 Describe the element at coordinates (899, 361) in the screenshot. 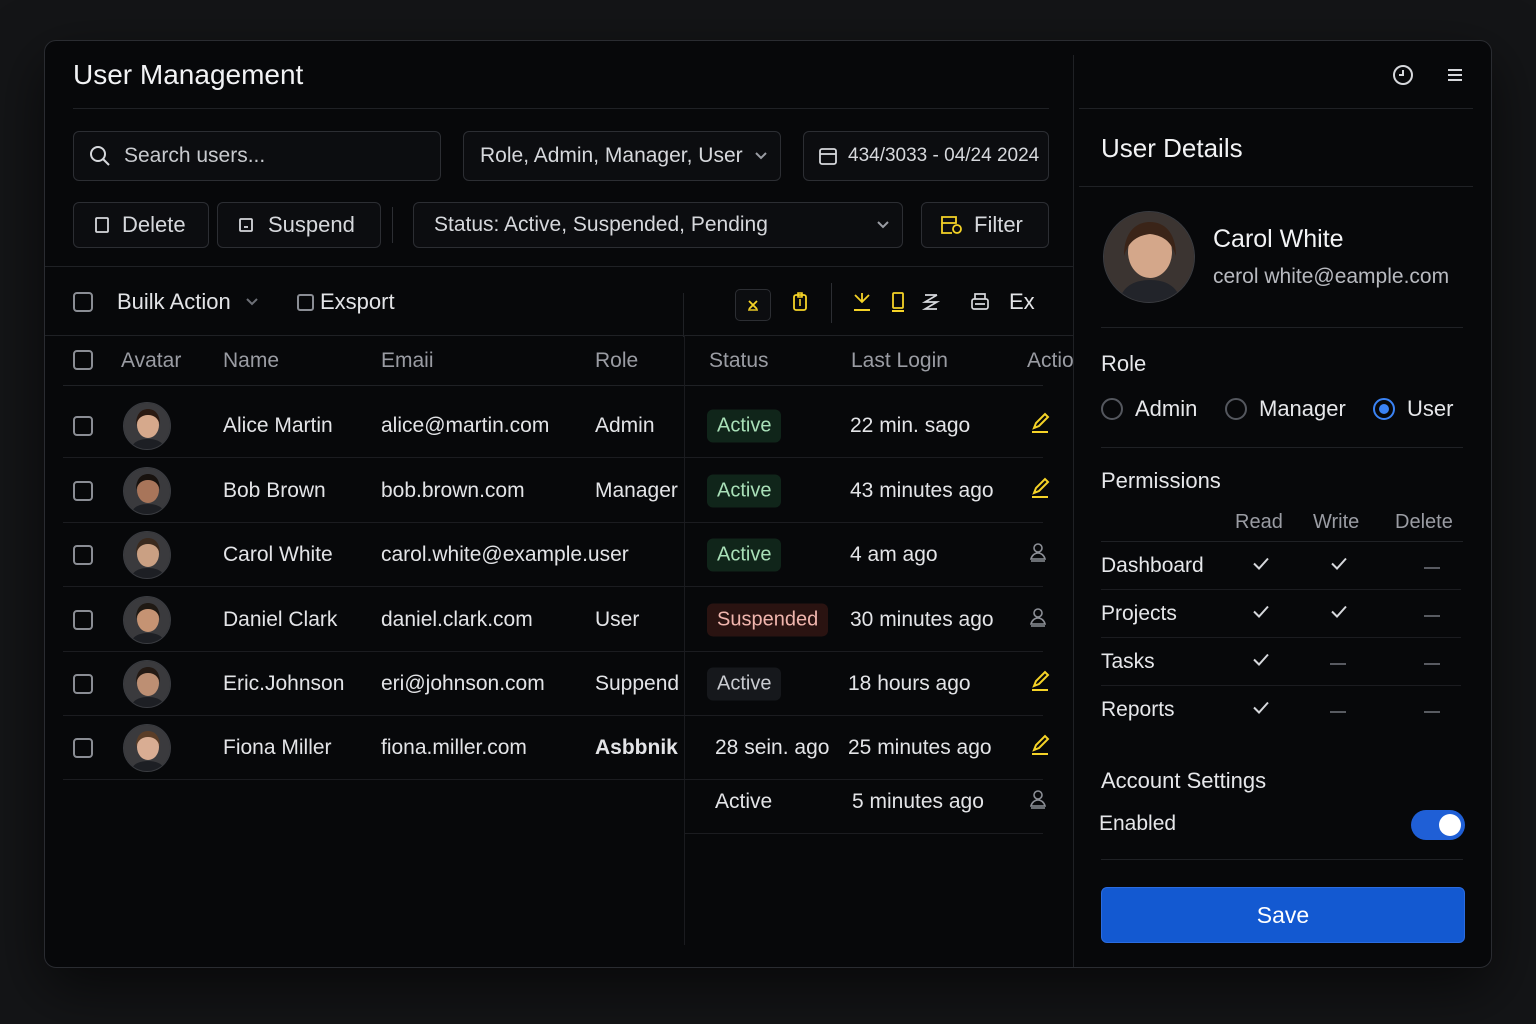

I see `column-header-last-login: Last Login` at that location.